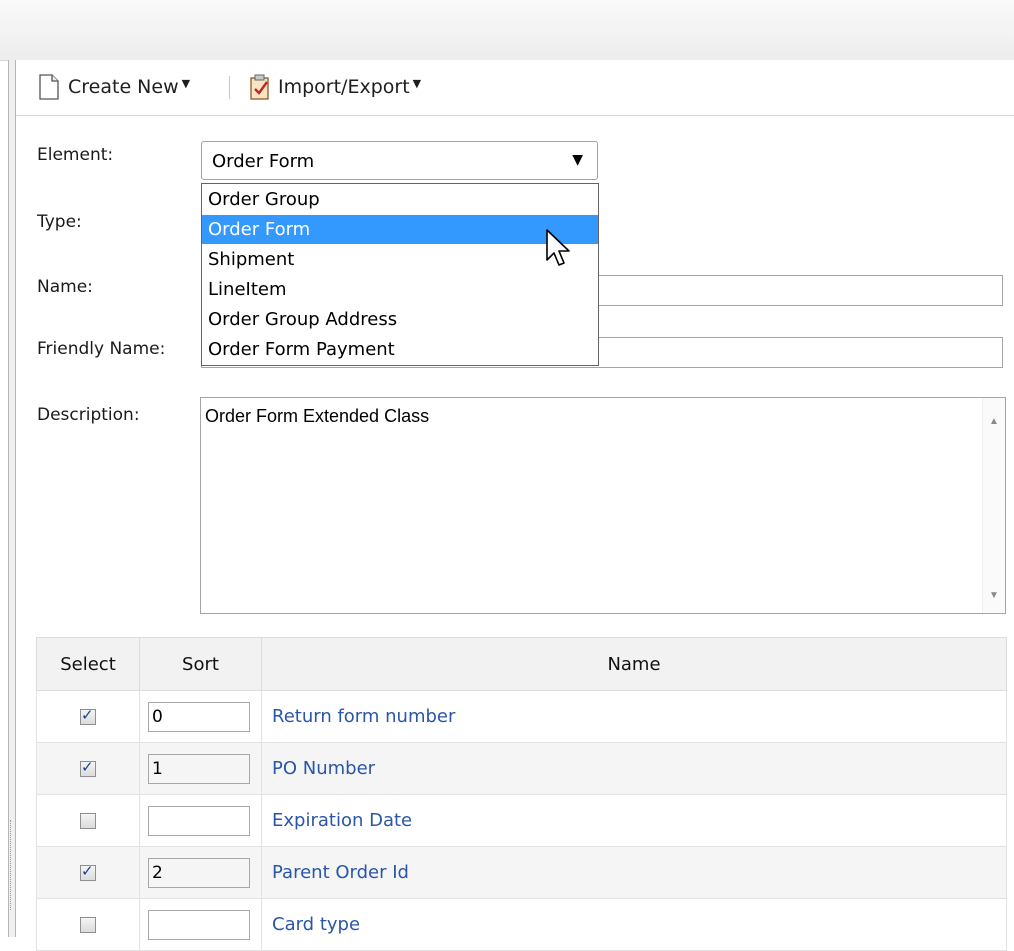 This screenshot has width=1014, height=951. Describe the element at coordinates (577, 160) in the screenshot. I see `dropdown-arrow-icon: ▼` at that location.